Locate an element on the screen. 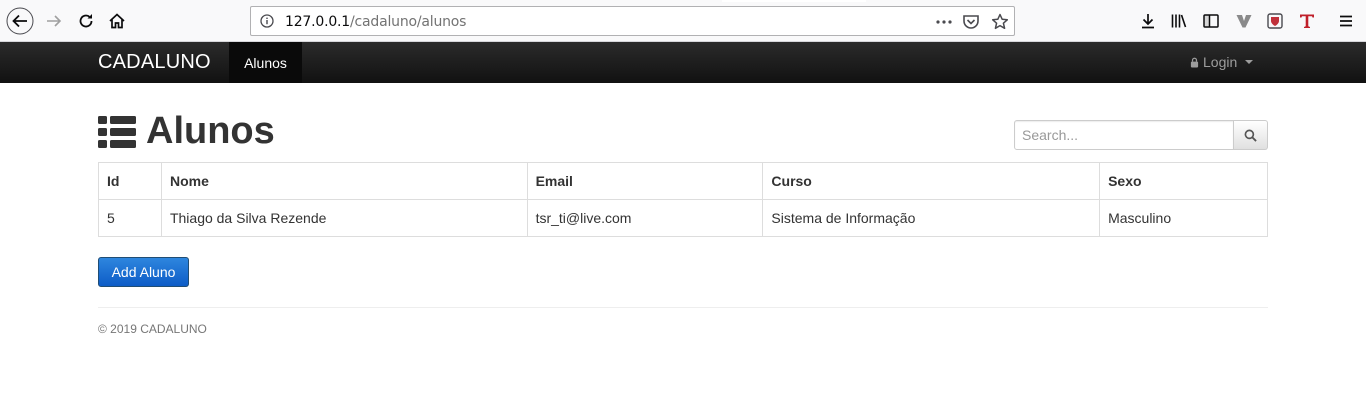  home-button is located at coordinates (117, 21).